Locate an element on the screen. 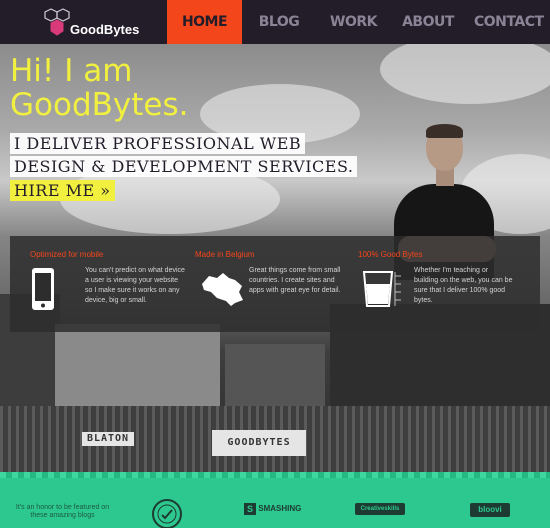  nav-about: ABOUT is located at coordinates (428, 22).